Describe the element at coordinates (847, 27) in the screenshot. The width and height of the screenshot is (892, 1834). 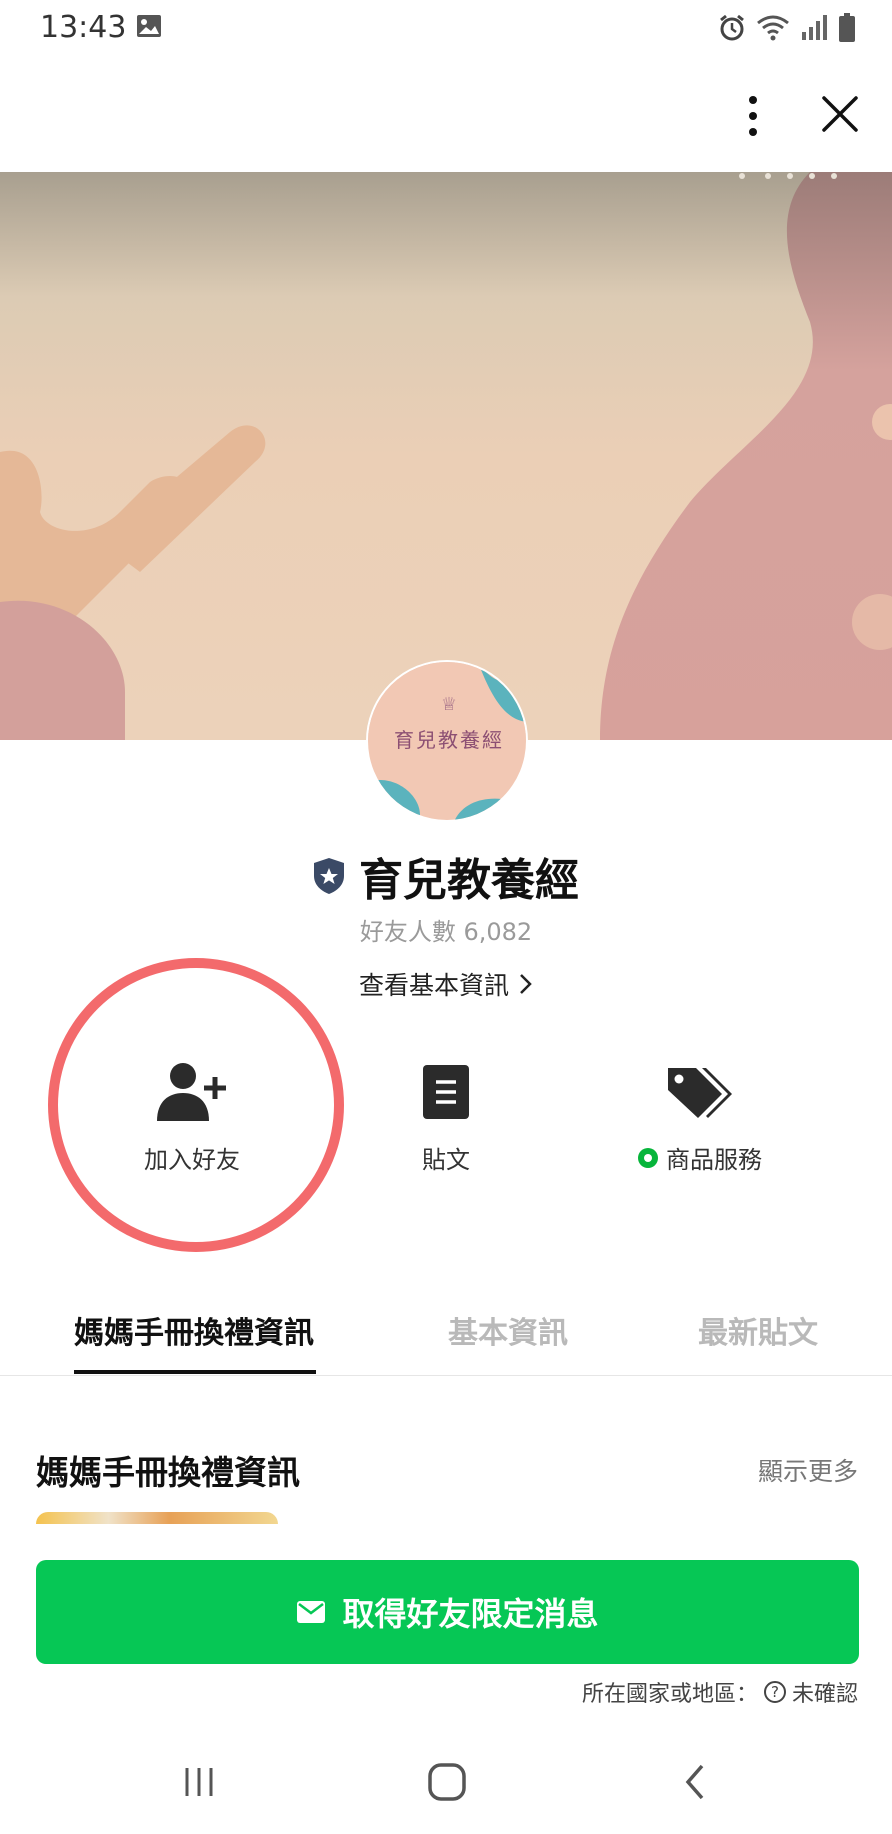
I see `battery-icon` at that location.